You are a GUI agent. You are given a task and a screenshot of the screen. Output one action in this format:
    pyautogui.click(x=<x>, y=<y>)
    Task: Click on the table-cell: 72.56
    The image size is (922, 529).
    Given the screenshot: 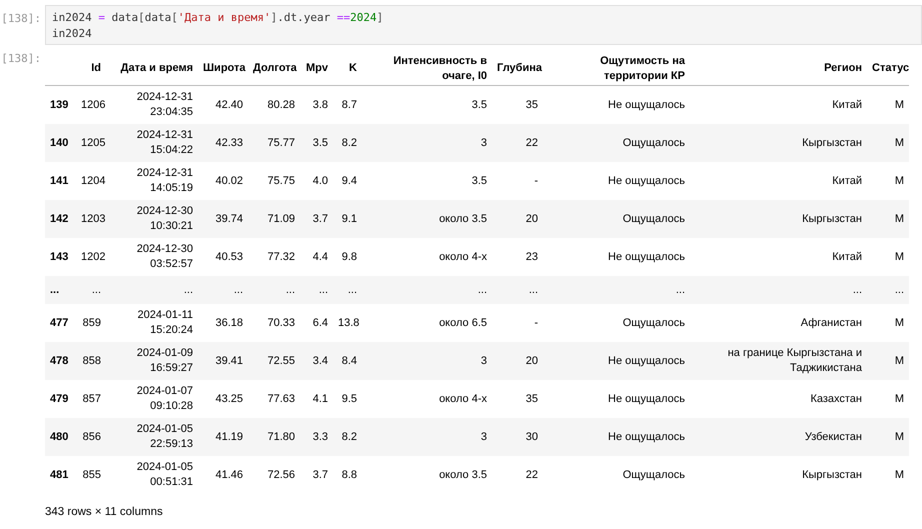 What is the action you would take?
    pyautogui.click(x=281, y=474)
    